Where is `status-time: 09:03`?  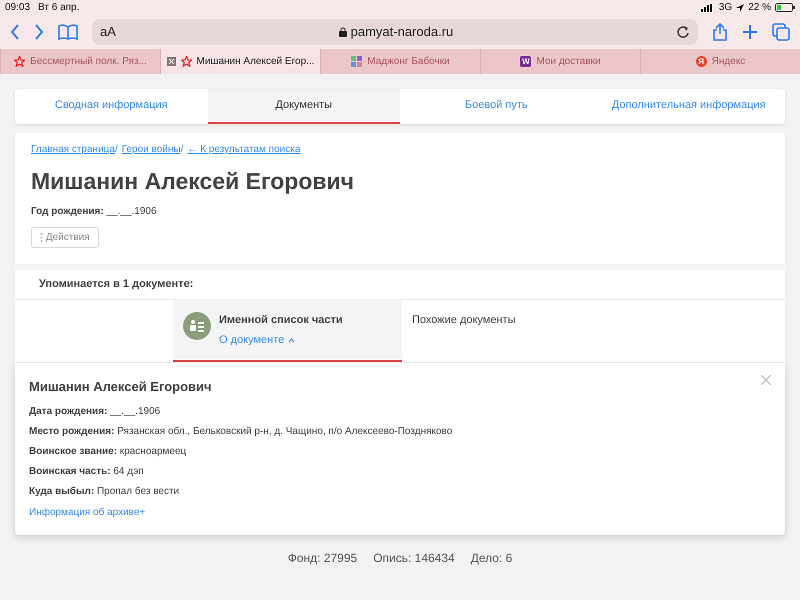
status-time: 09:03 is located at coordinates (17, 8).